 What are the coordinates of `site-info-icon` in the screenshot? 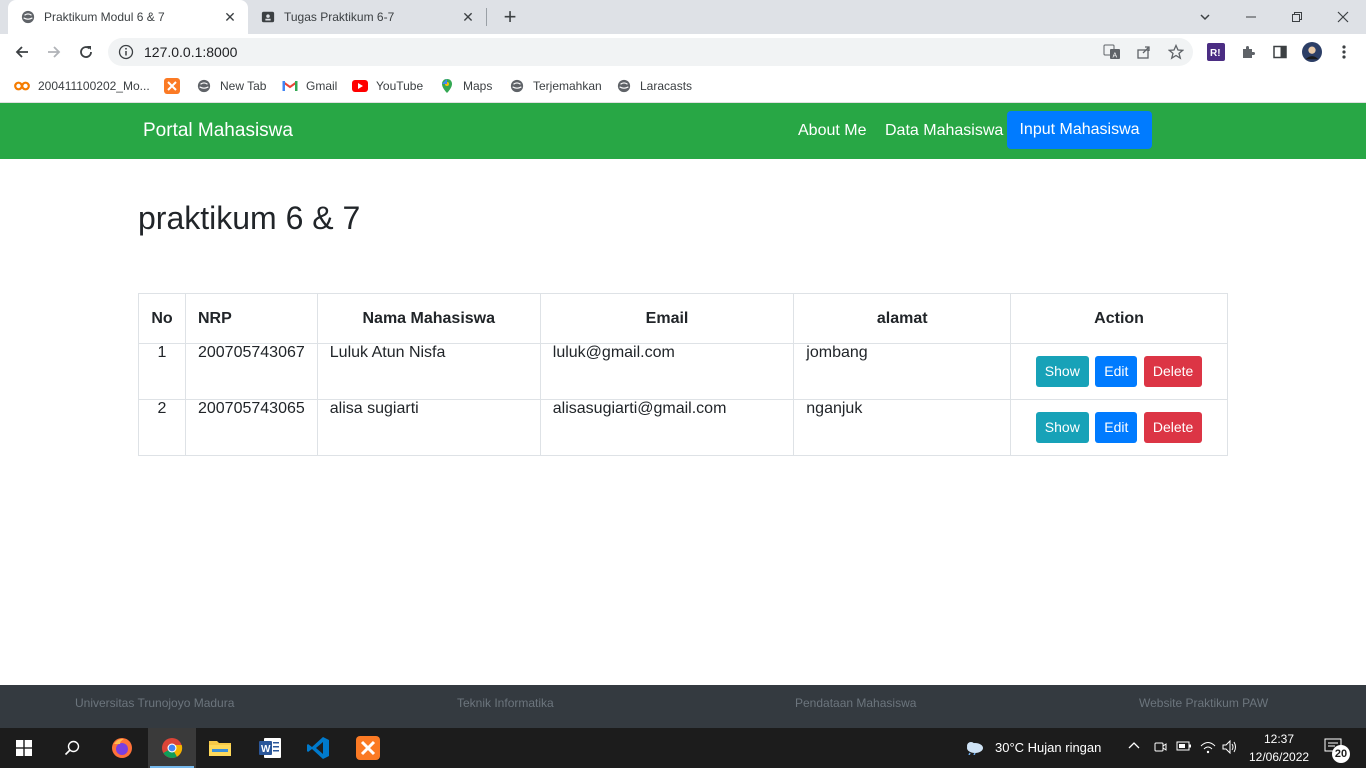 It's located at (126, 52).